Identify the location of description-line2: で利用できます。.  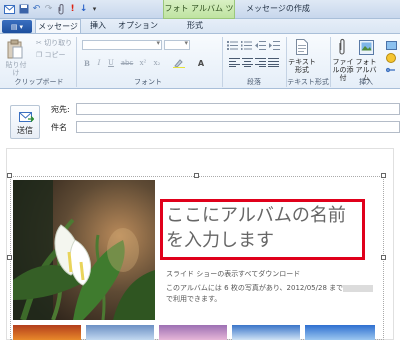
(194, 299).